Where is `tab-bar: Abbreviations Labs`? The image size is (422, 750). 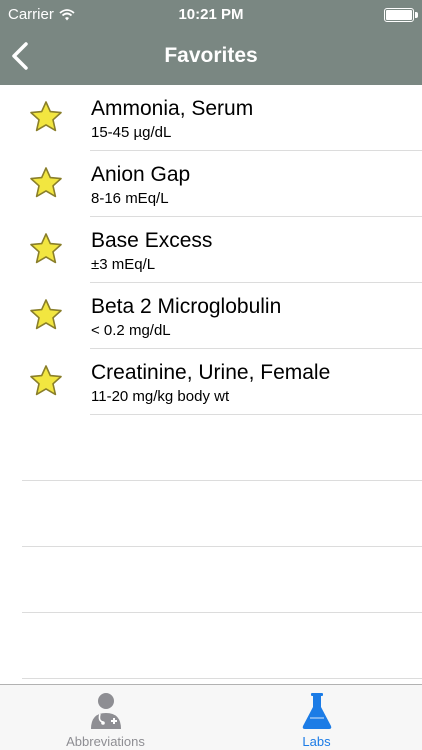 tab-bar: Abbreviations Labs is located at coordinates (211, 717).